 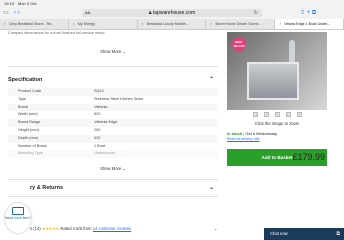 I want to click on spec-row: Number of Bowls 1 Bowl, so click(x=62, y=145).